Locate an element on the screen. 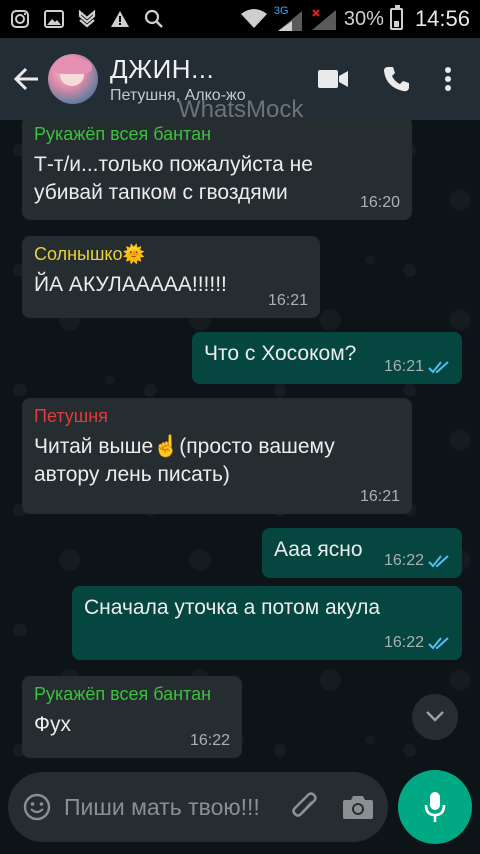 Image resolution: width=480 pixels, height=854 pixels. video-call-icon is located at coordinates (333, 79).